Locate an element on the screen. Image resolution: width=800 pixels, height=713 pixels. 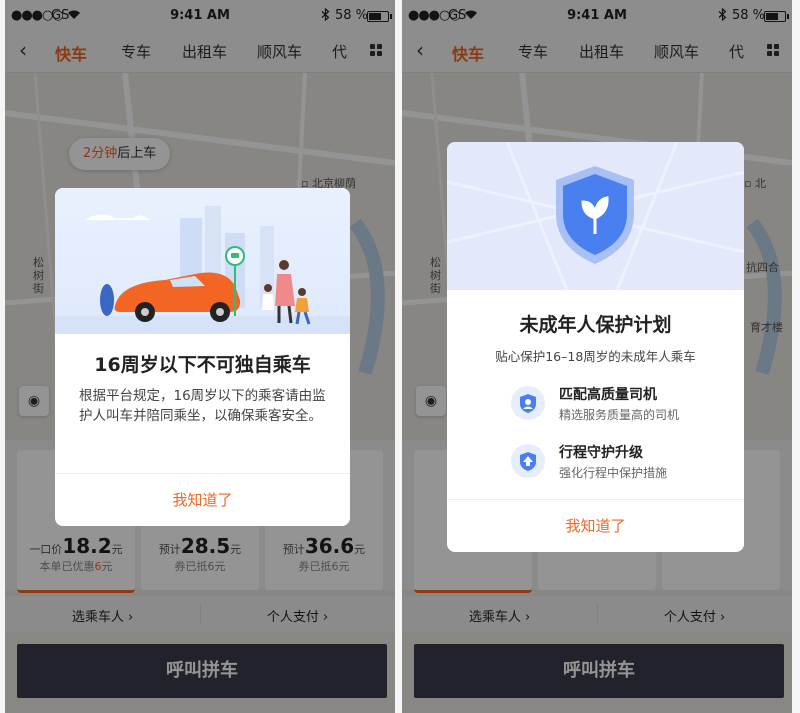
modal-body: 根据平台规定，16周岁以下的乘客请由监护人叫车并陪同乘坐，以确保乘客安全。 is located at coordinates (202, 406).